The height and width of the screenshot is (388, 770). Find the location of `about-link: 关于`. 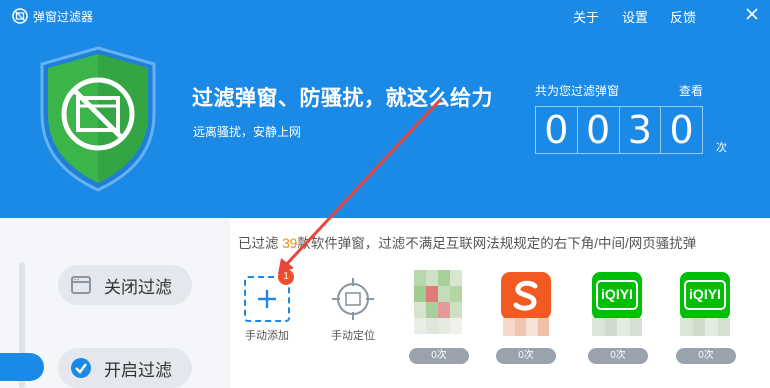

about-link: 关于 is located at coordinates (586, 16).